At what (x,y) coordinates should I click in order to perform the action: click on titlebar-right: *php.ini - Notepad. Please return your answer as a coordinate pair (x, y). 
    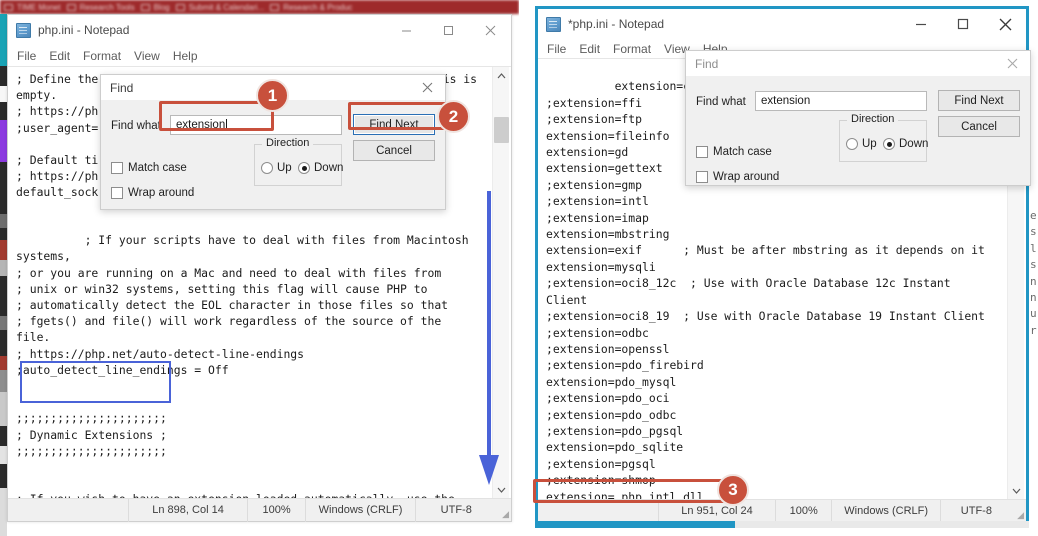
    Looking at the image, I should click on (782, 24).